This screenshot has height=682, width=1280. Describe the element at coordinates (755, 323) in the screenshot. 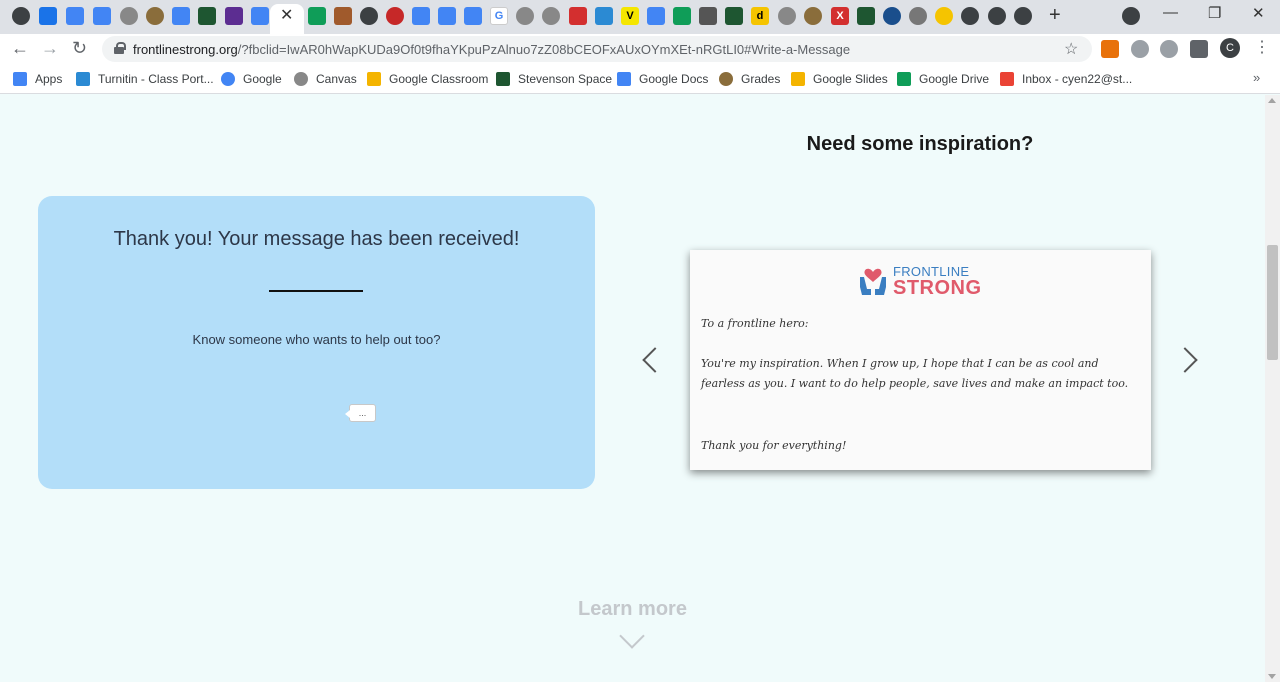

I see `letter-greeting: To a frontline hero:` at that location.